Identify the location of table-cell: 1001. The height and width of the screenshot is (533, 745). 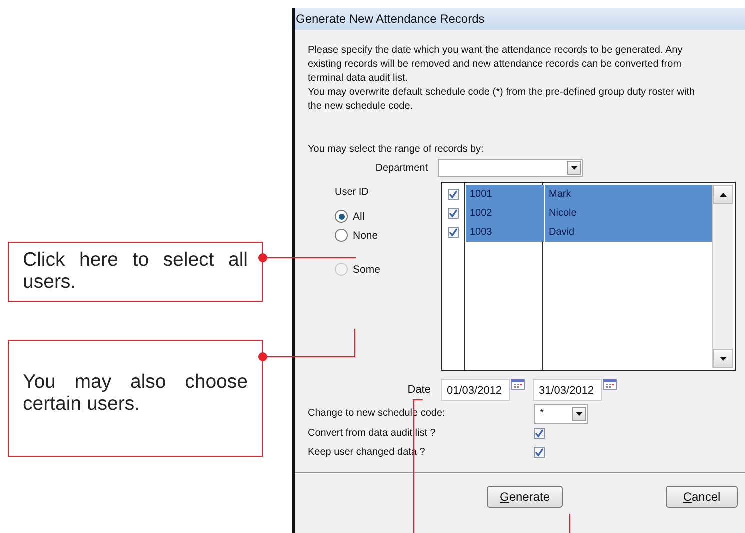
(505, 194).